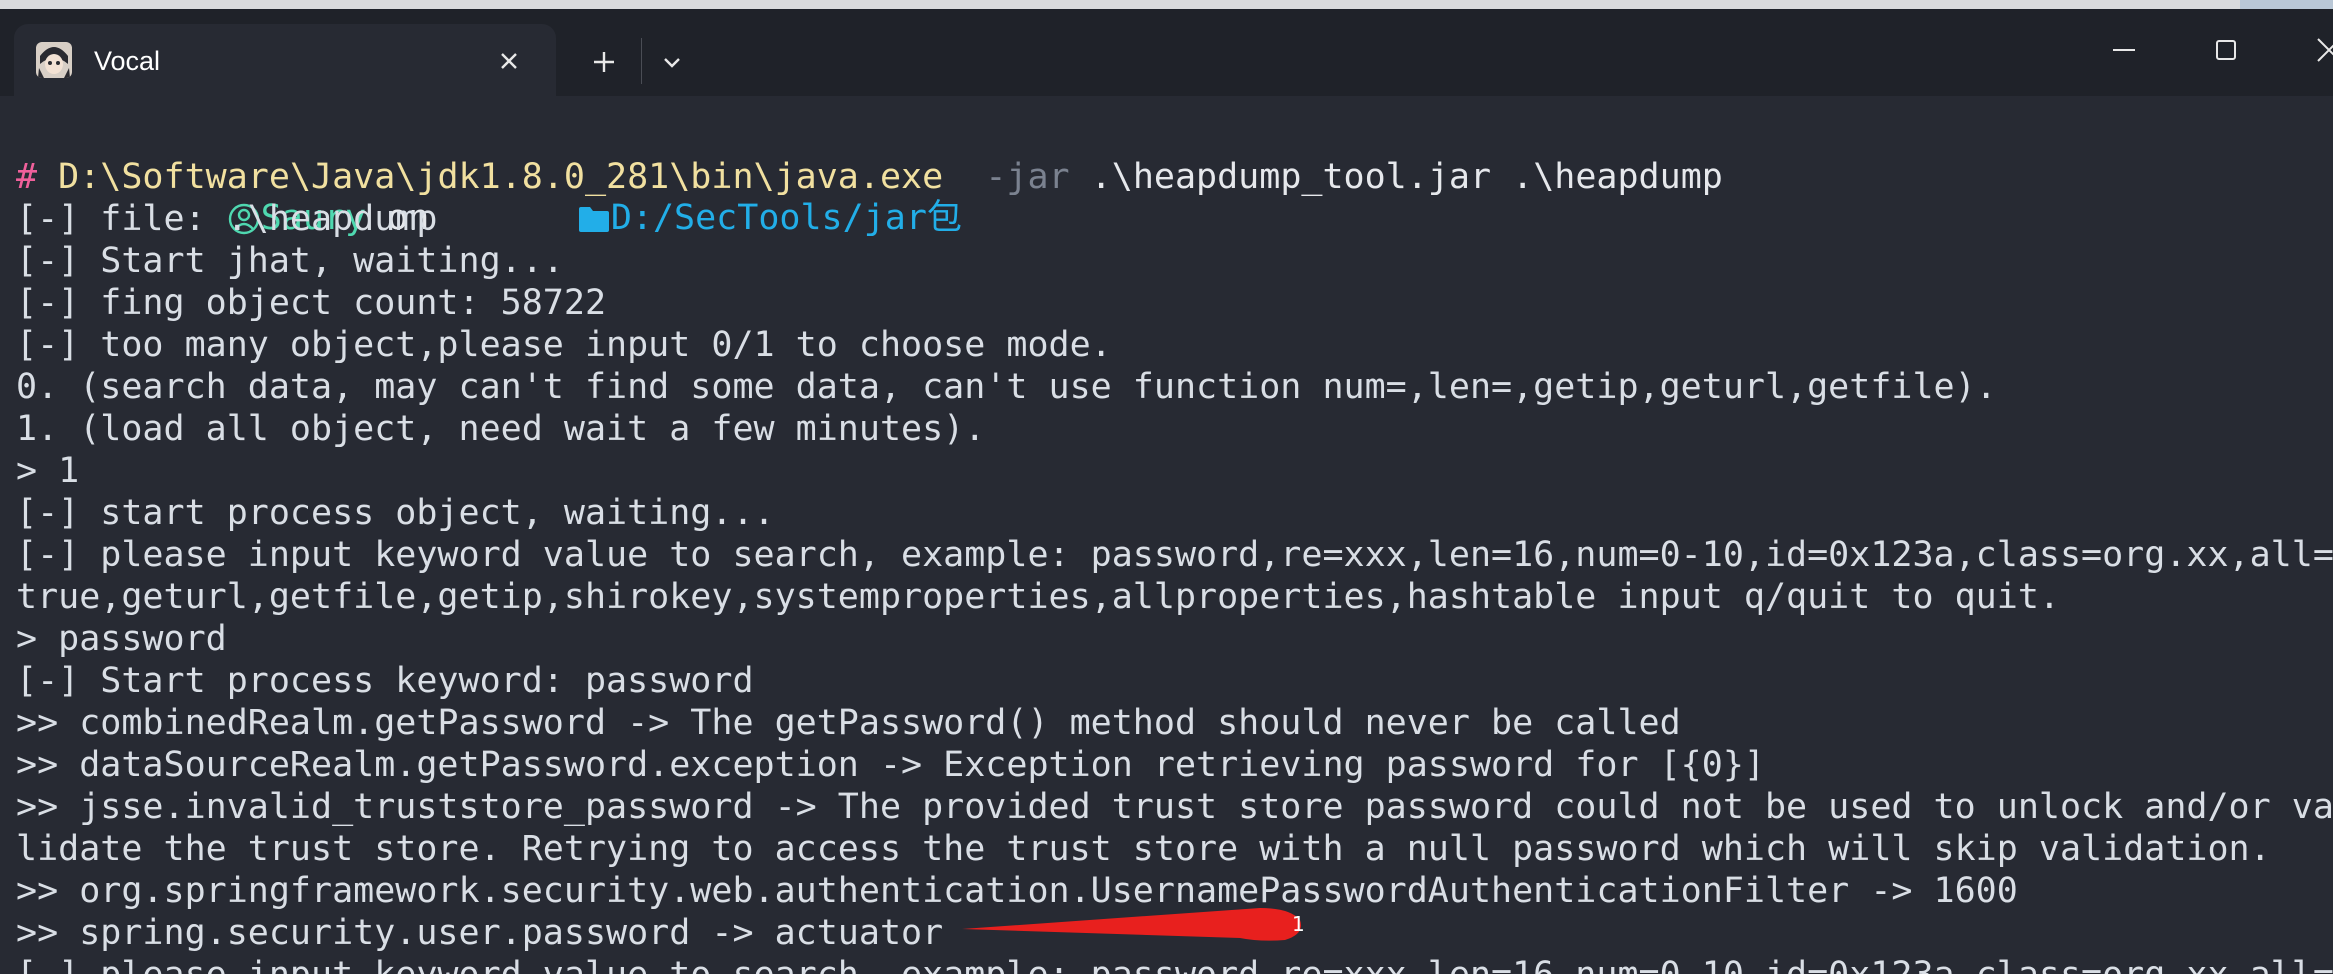 The width and height of the screenshot is (2333, 974). I want to click on command-flag: -jar, so click(1006, 177).